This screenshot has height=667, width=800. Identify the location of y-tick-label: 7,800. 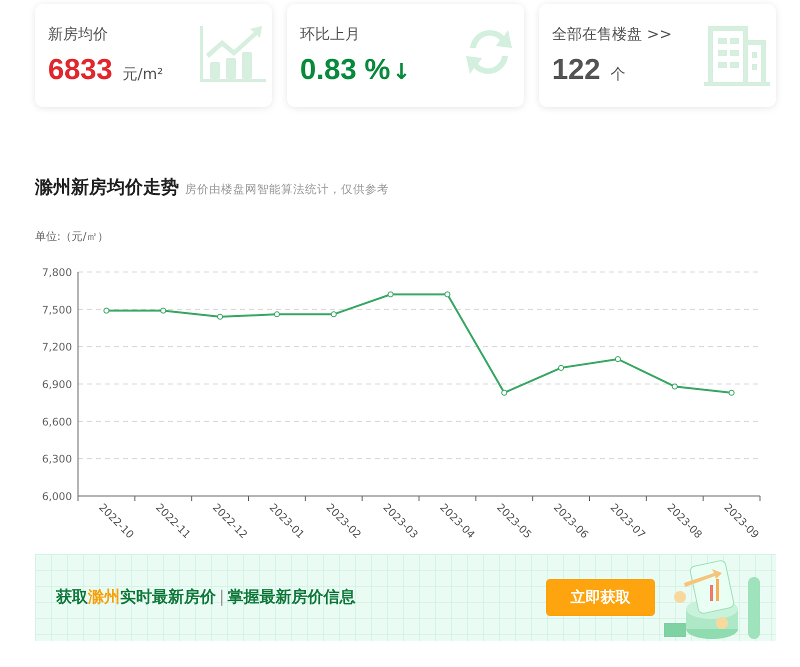
(57, 273).